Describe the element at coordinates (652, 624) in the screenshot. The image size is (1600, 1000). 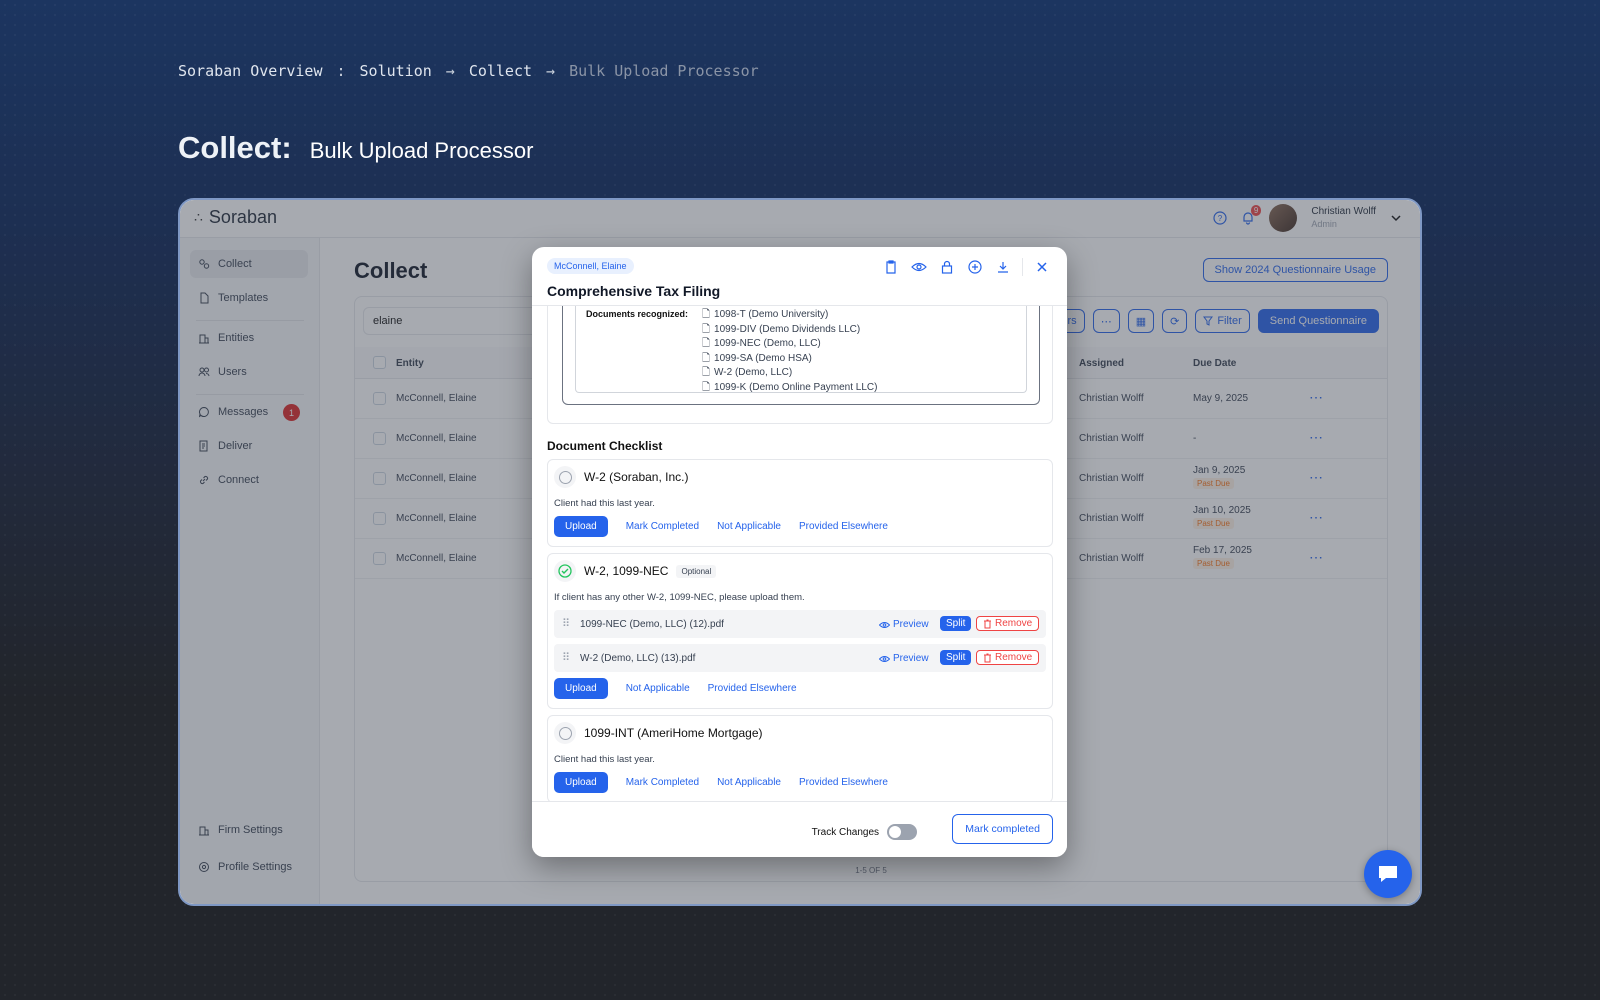
I see `file-name: 1099-NEC (Demo, LLC) (12).pdf` at that location.